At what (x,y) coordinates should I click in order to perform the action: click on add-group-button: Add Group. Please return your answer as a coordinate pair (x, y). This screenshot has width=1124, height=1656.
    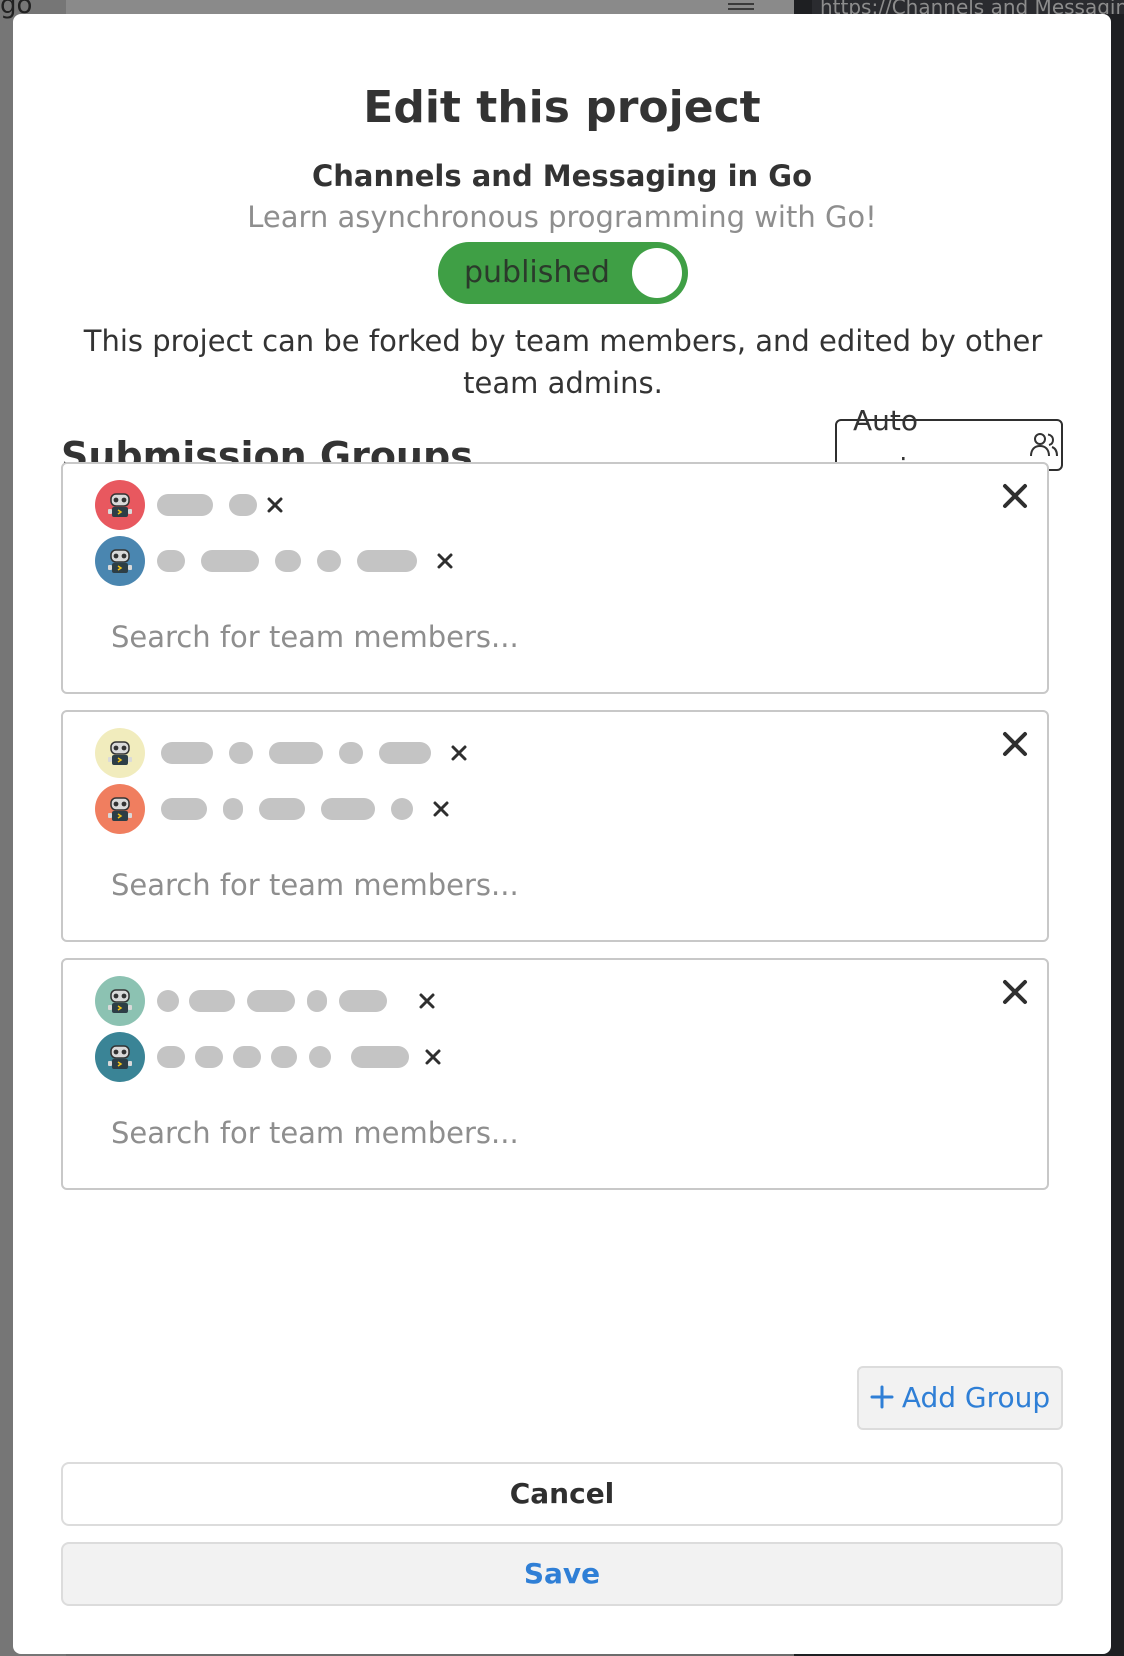
    Looking at the image, I should click on (960, 1398).